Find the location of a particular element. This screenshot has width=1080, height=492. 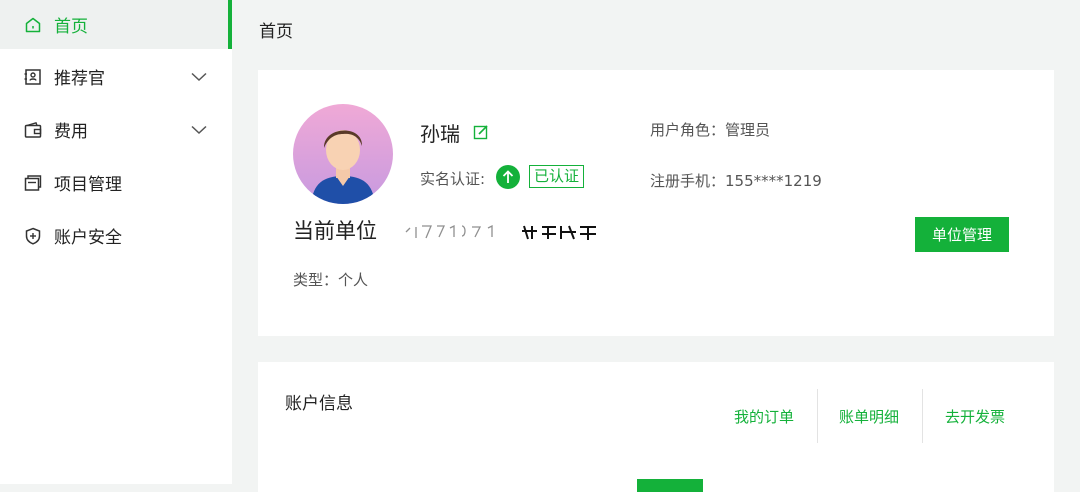

current-unit-label: 当前单位 is located at coordinates (335, 231).